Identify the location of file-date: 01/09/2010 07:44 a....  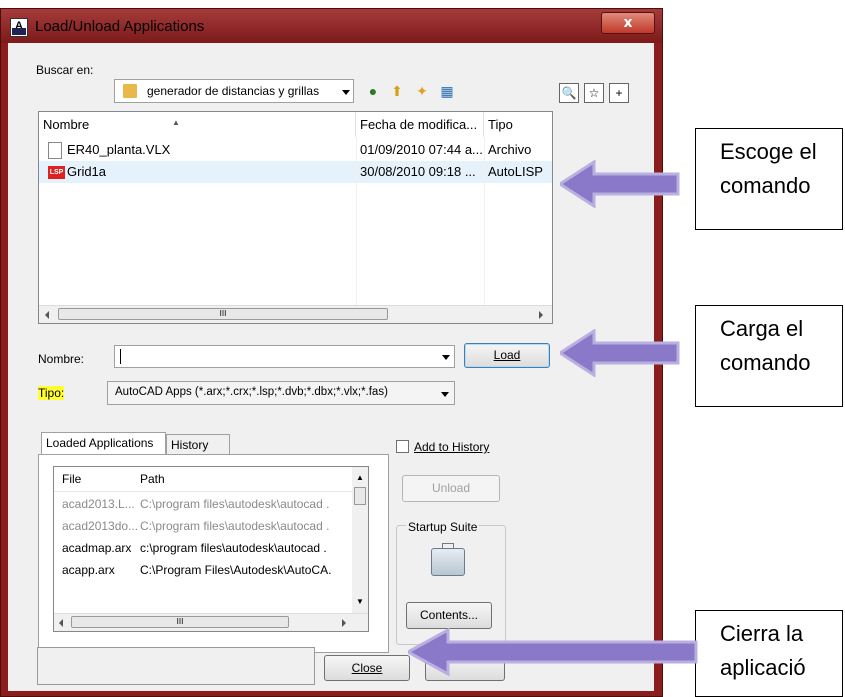
(421, 149).